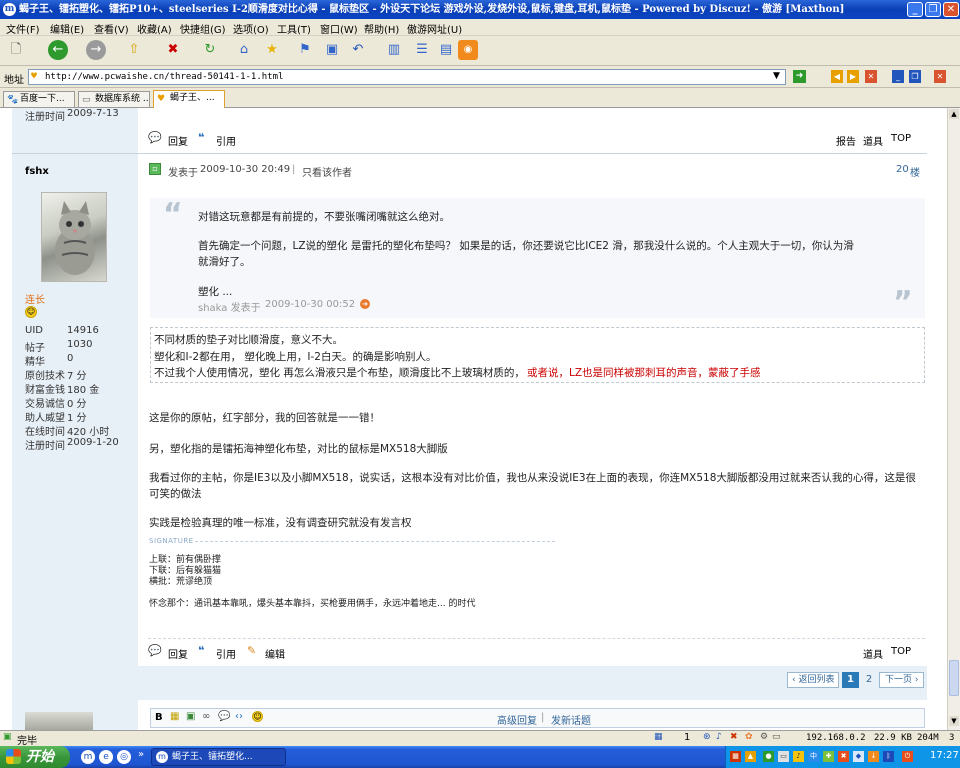 This screenshot has width=960, height=768. What do you see at coordinates (750, 756) in the screenshot?
I see `tray-shield-icon: ▲` at bounding box center [750, 756].